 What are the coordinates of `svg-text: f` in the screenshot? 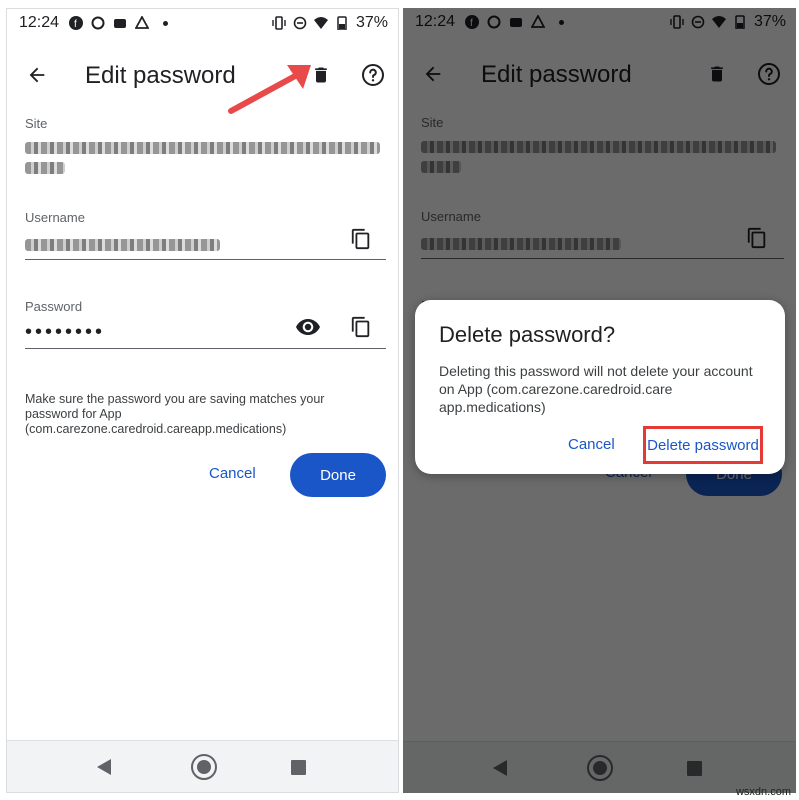 It's located at (75, 24).